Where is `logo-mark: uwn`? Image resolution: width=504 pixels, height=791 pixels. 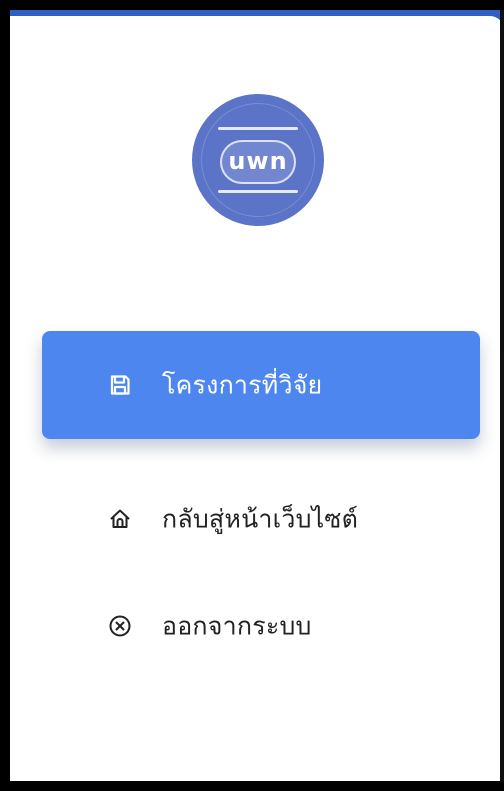
logo-mark: uwn is located at coordinates (258, 162).